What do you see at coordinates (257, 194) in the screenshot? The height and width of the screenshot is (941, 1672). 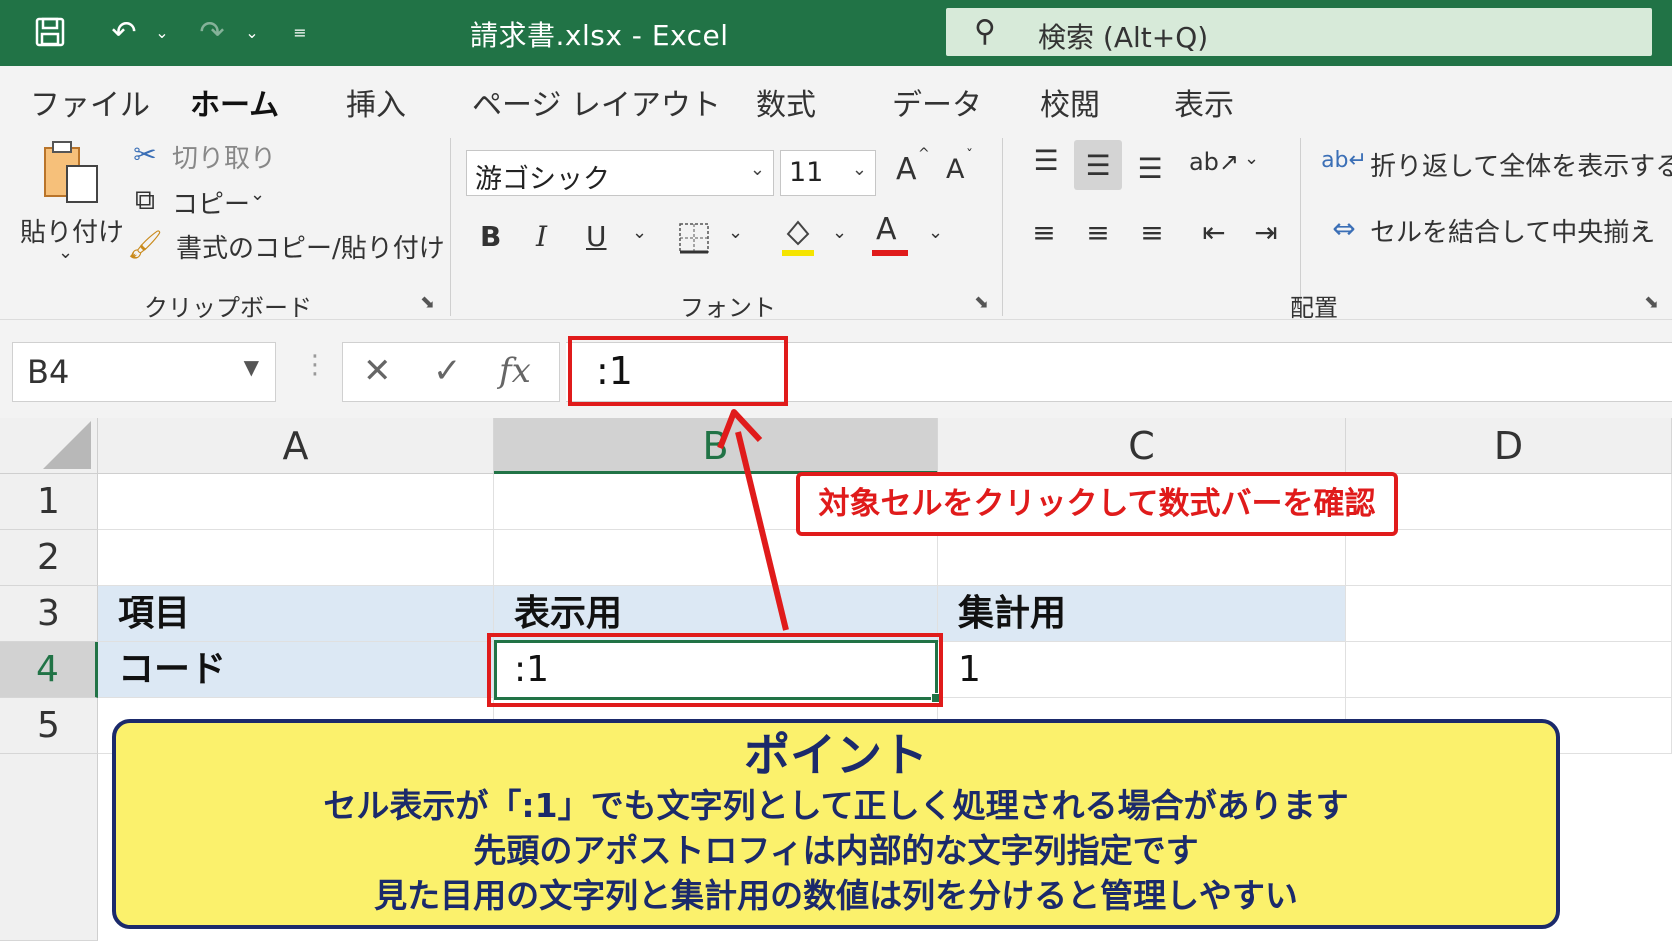 I see `copy-dropdown-icon: ⌄` at bounding box center [257, 194].